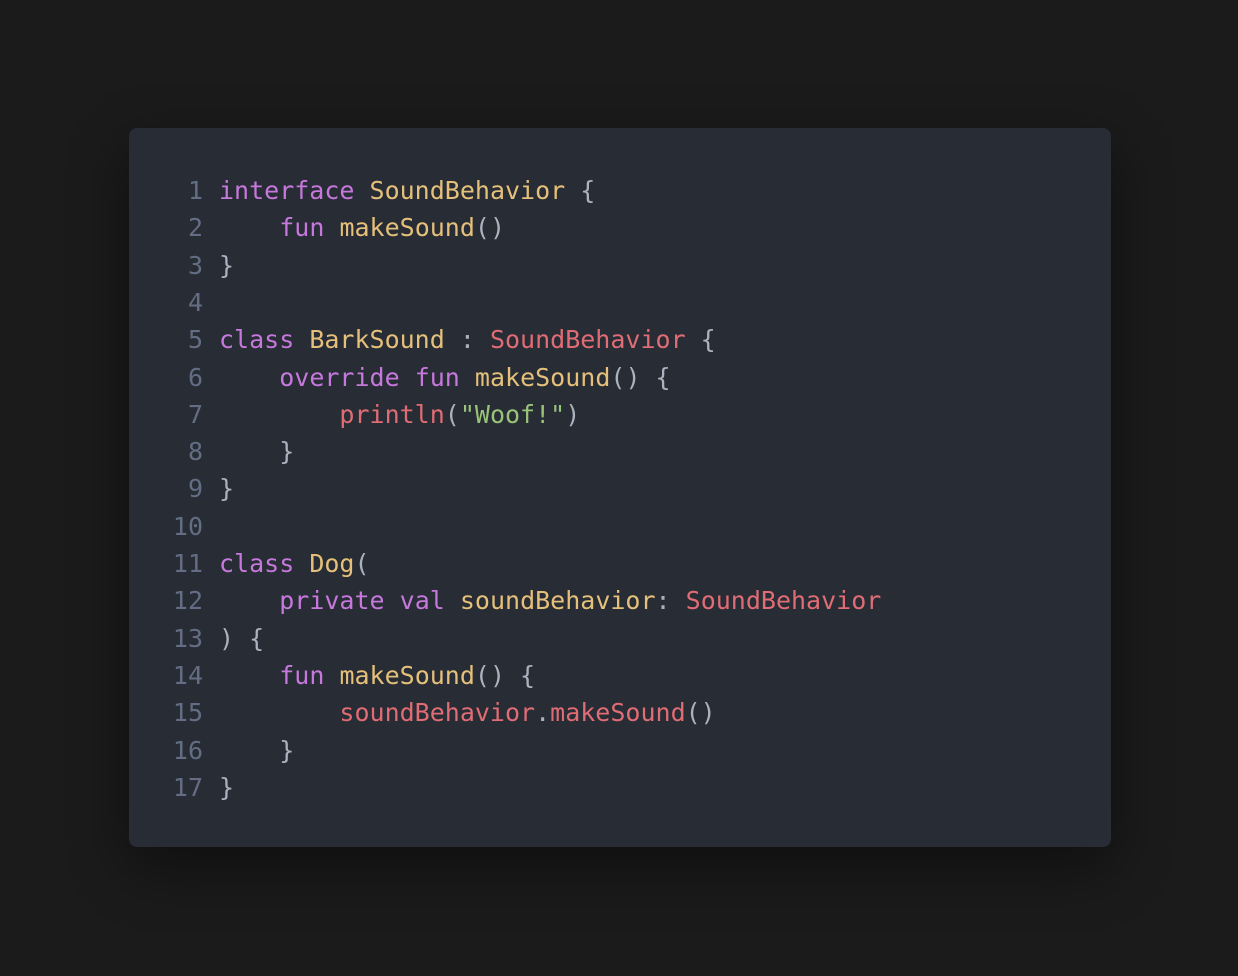 The height and width of the screenshot is (976, 1238). I want to click on line-number: 7, so click(195, 414).